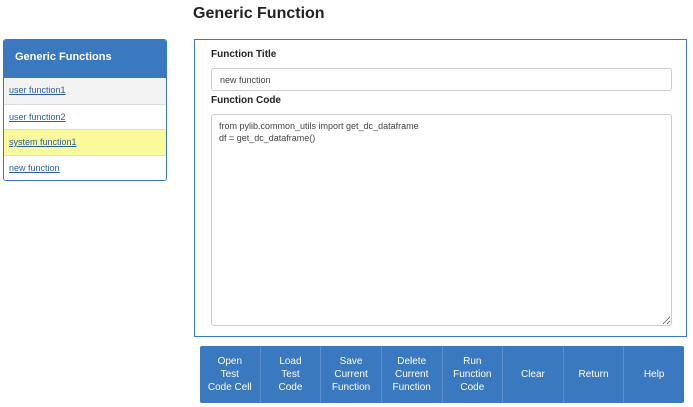 This screenshot has width=693, height=407. I want to click on sidebar-link-user-function1: user function1, so click(37, 90).